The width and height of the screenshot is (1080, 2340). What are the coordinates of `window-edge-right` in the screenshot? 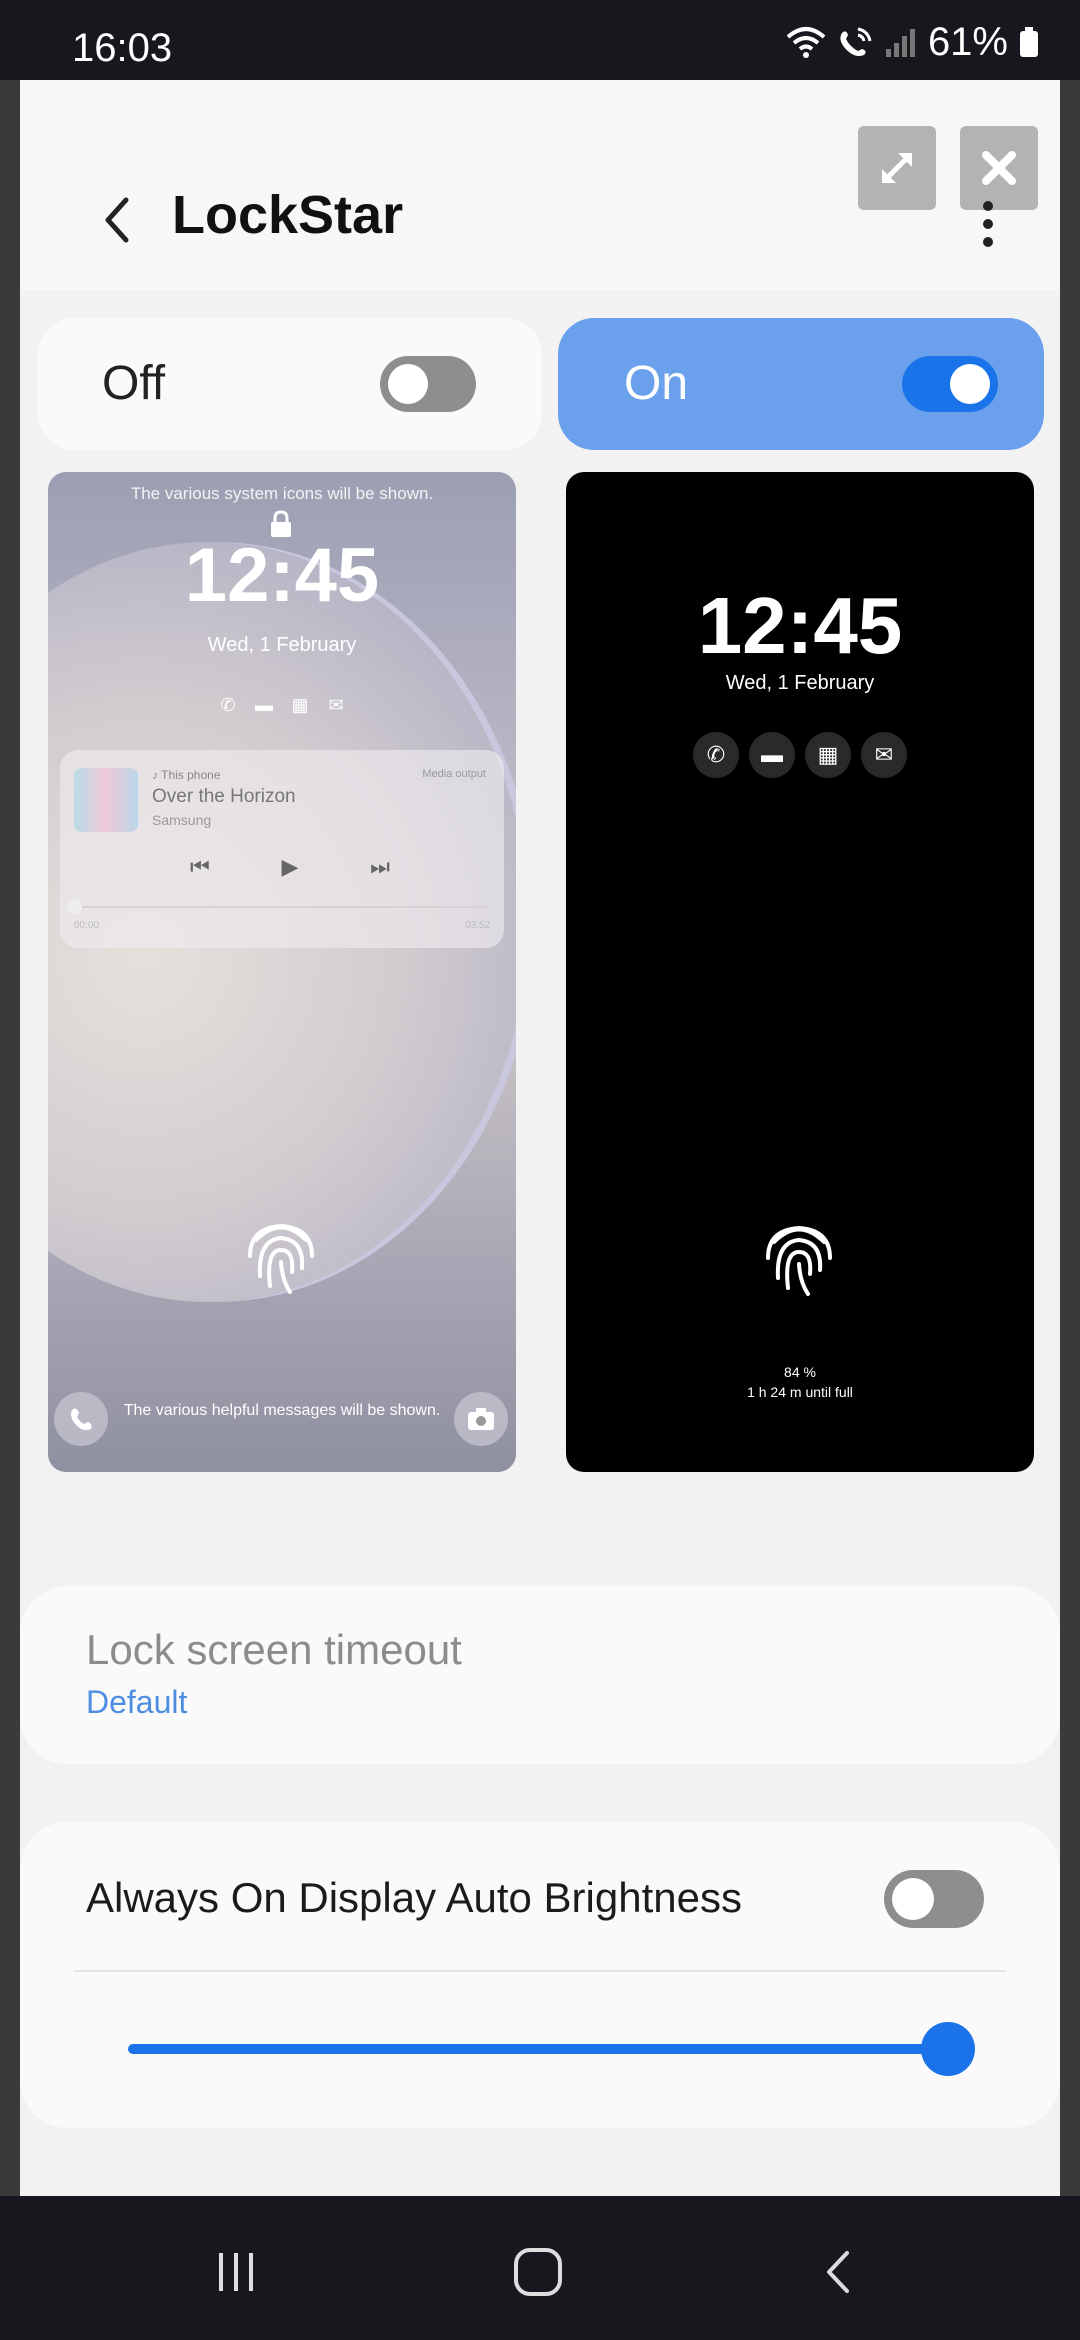 It's located at (1070, 1138).